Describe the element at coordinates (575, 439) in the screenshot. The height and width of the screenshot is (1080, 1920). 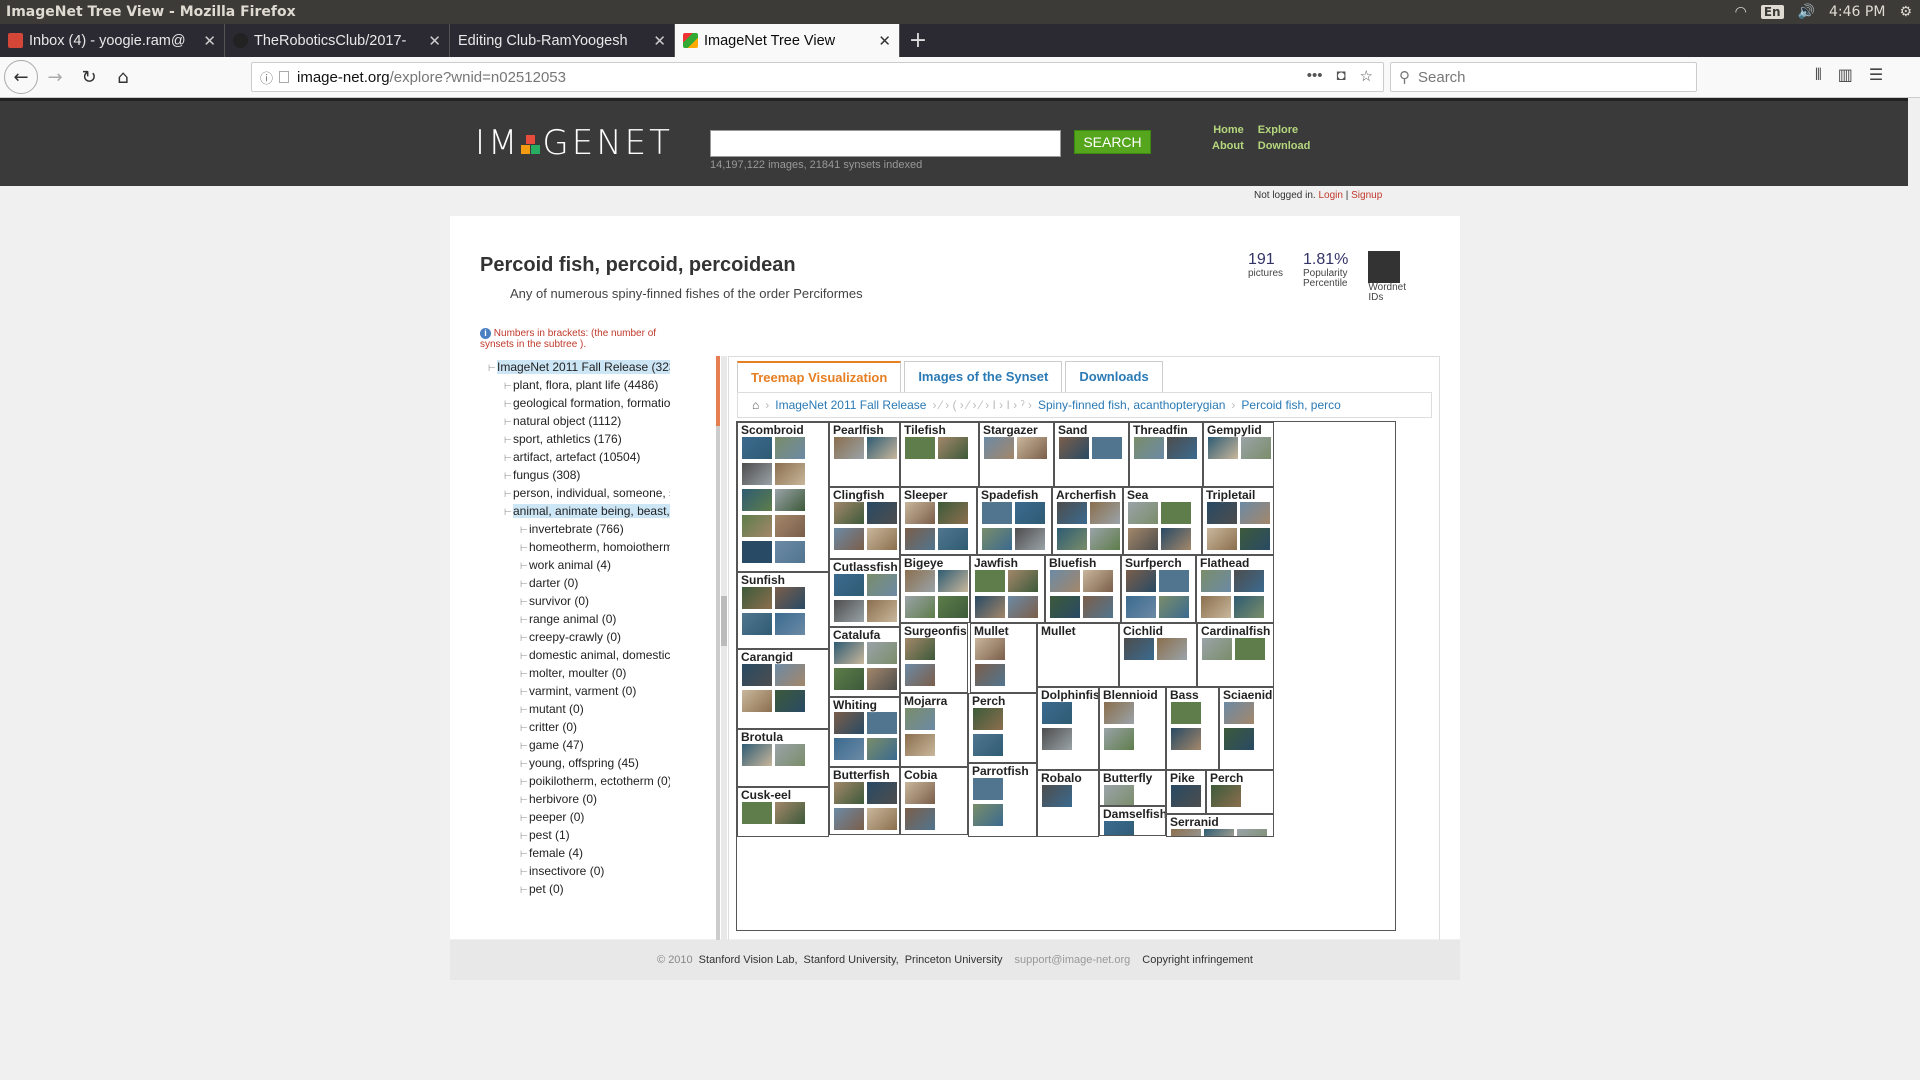
I see `tree-item: ⊢sport, athletics (176)` at that location.